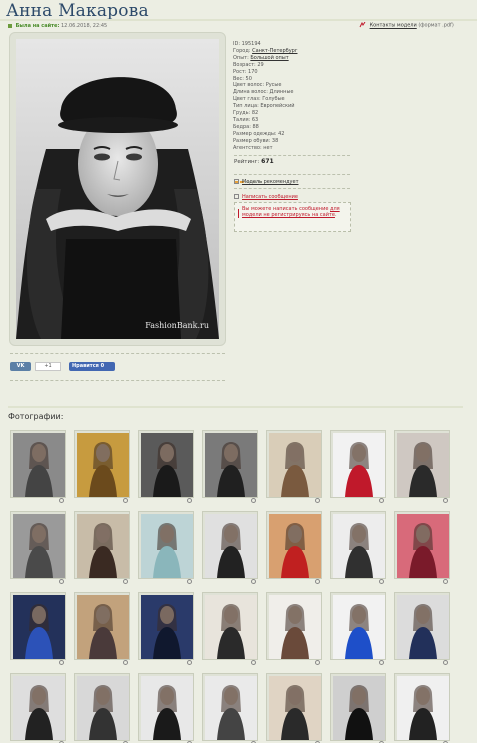 This screenshot has height=743, width=477. What do you see at coordinates (436, 25) in the screenshot?
I see `contacts-format: (формат .pdf)` at bounding box center [436, 25].